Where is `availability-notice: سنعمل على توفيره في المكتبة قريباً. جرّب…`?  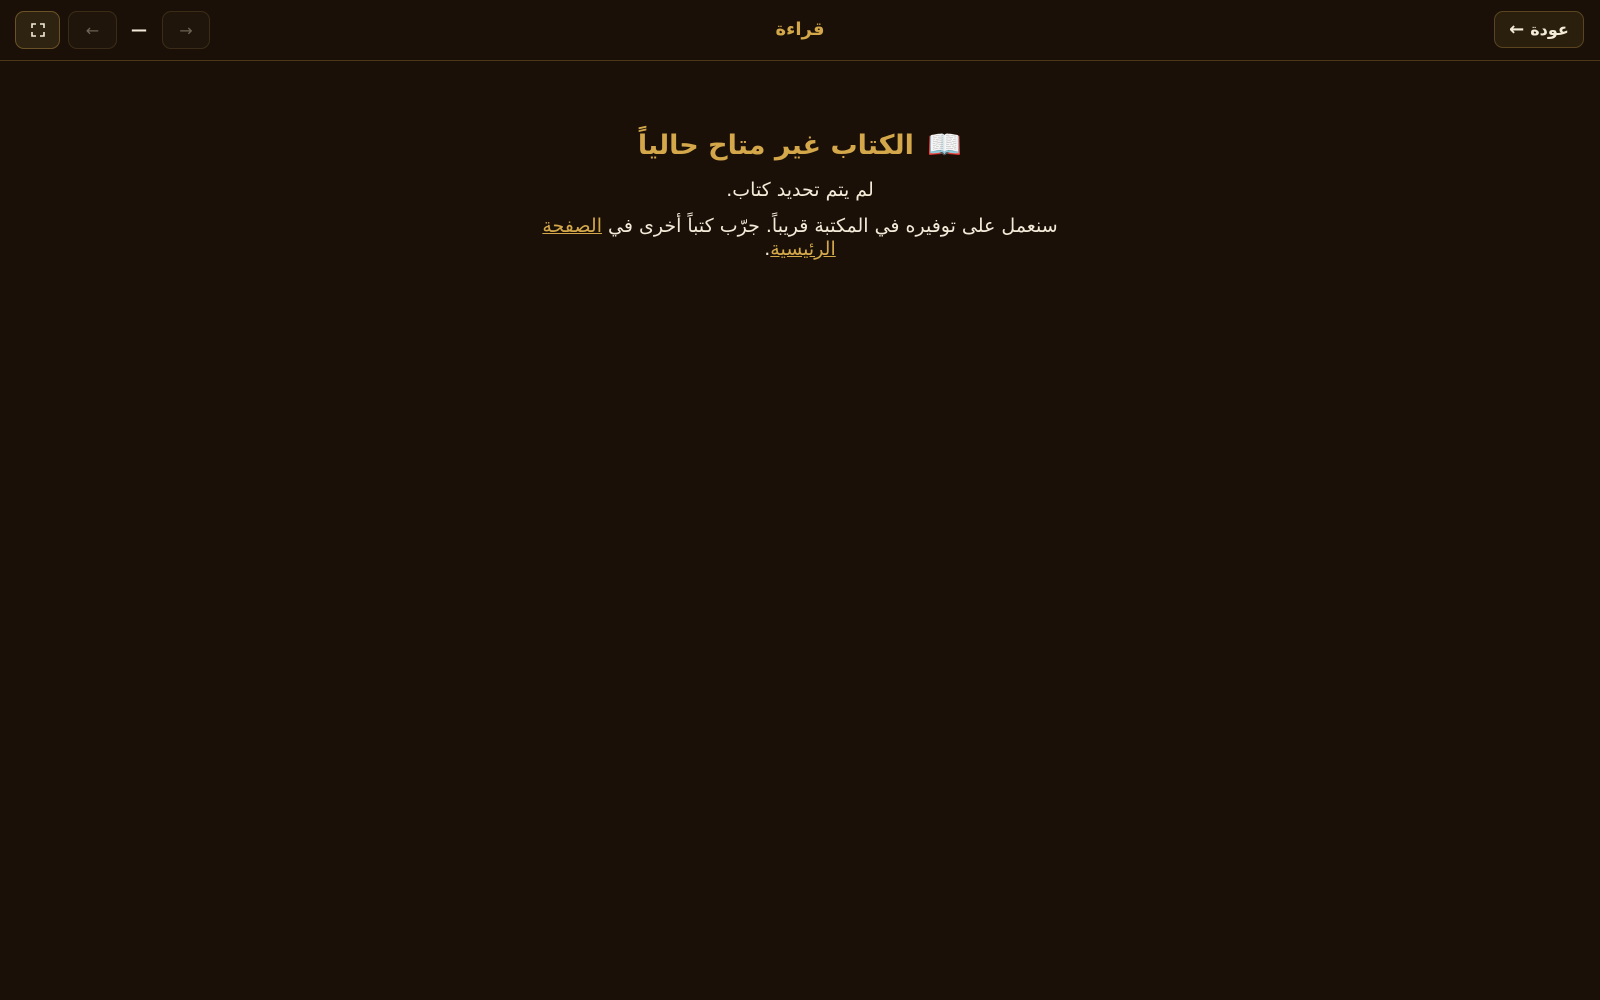 availability-notice: سنعمل على توفيره في المكتبة قريباً. جرّب… is located at coordinates (800, 238).